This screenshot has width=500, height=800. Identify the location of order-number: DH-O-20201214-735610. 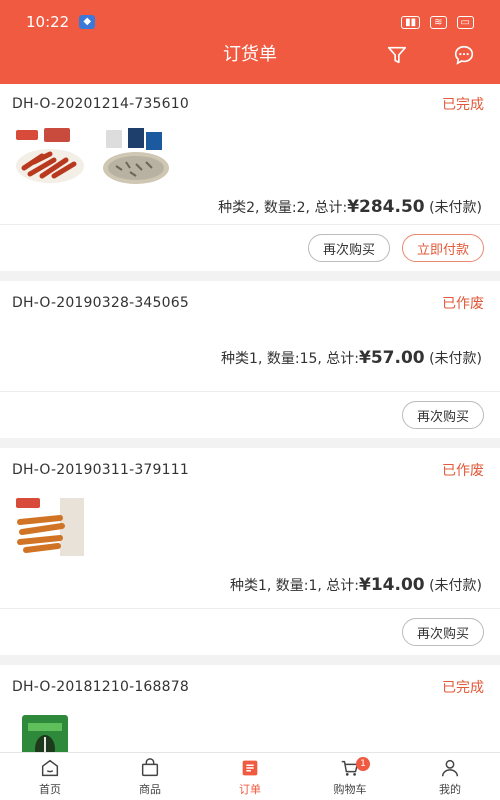
(100, 104).